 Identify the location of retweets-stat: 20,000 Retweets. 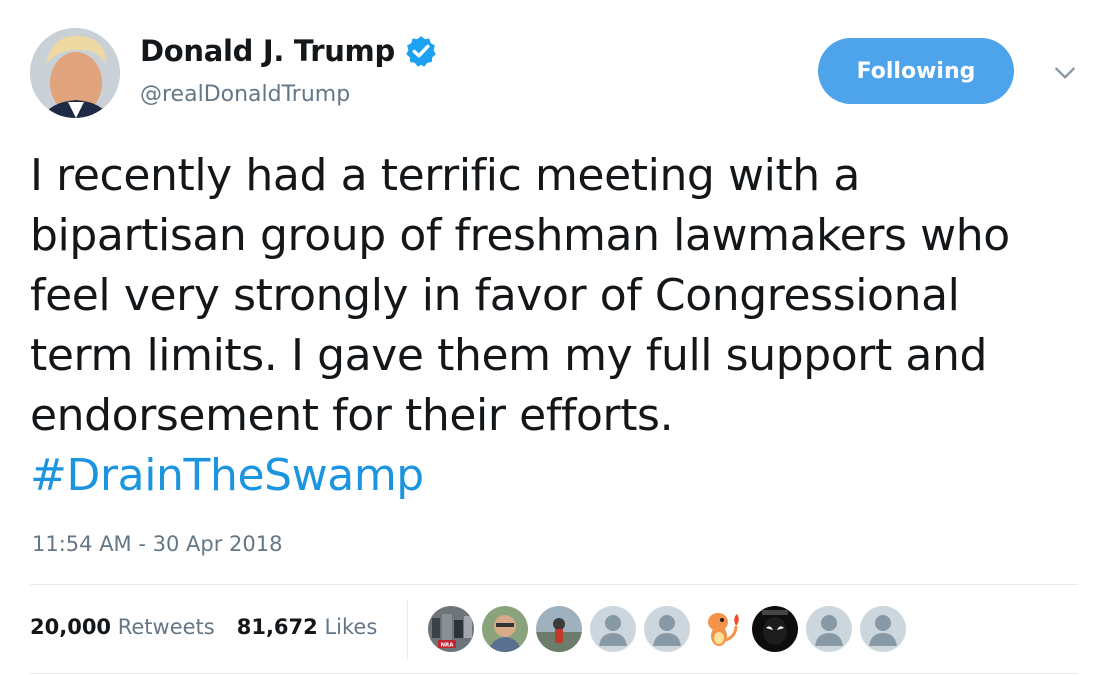
(122, 627).